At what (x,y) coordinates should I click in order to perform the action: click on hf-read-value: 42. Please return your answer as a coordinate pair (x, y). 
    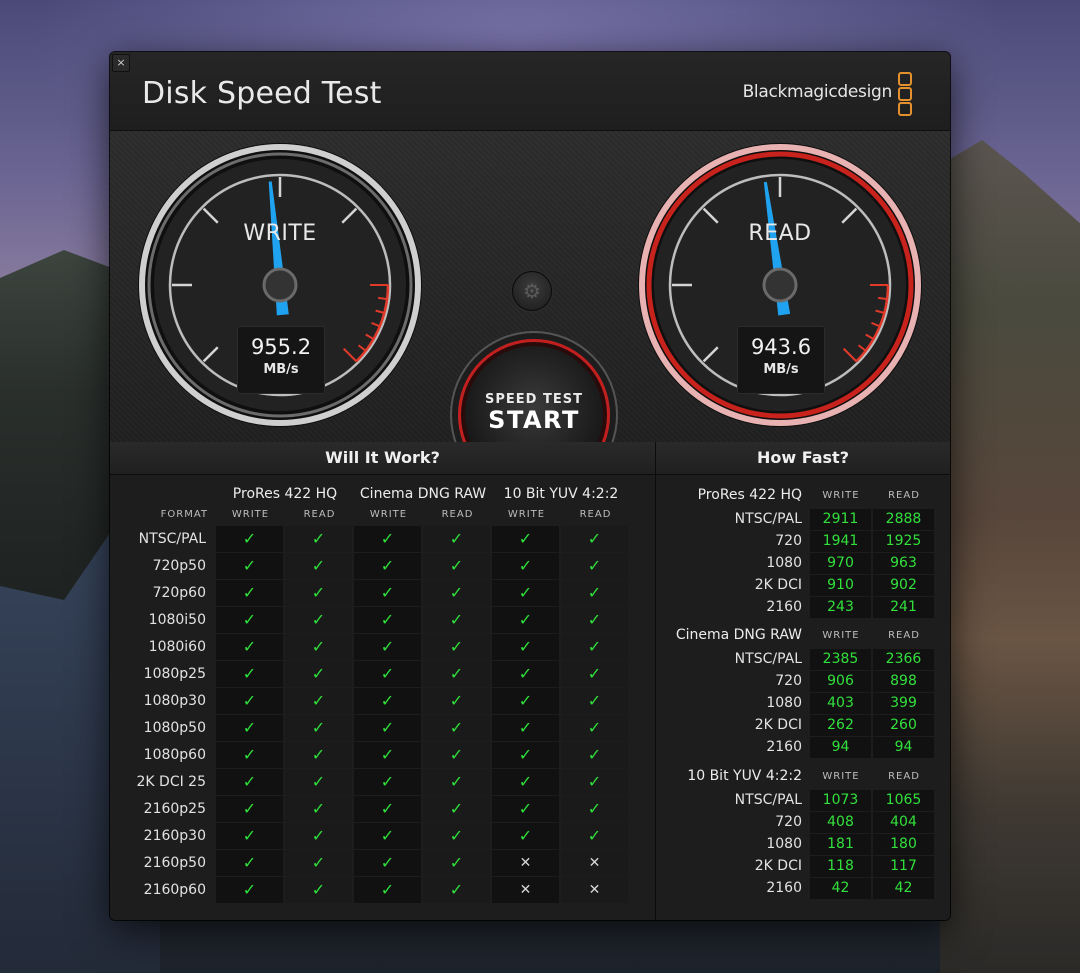
    Looking at the image, I should click on (903, 888).